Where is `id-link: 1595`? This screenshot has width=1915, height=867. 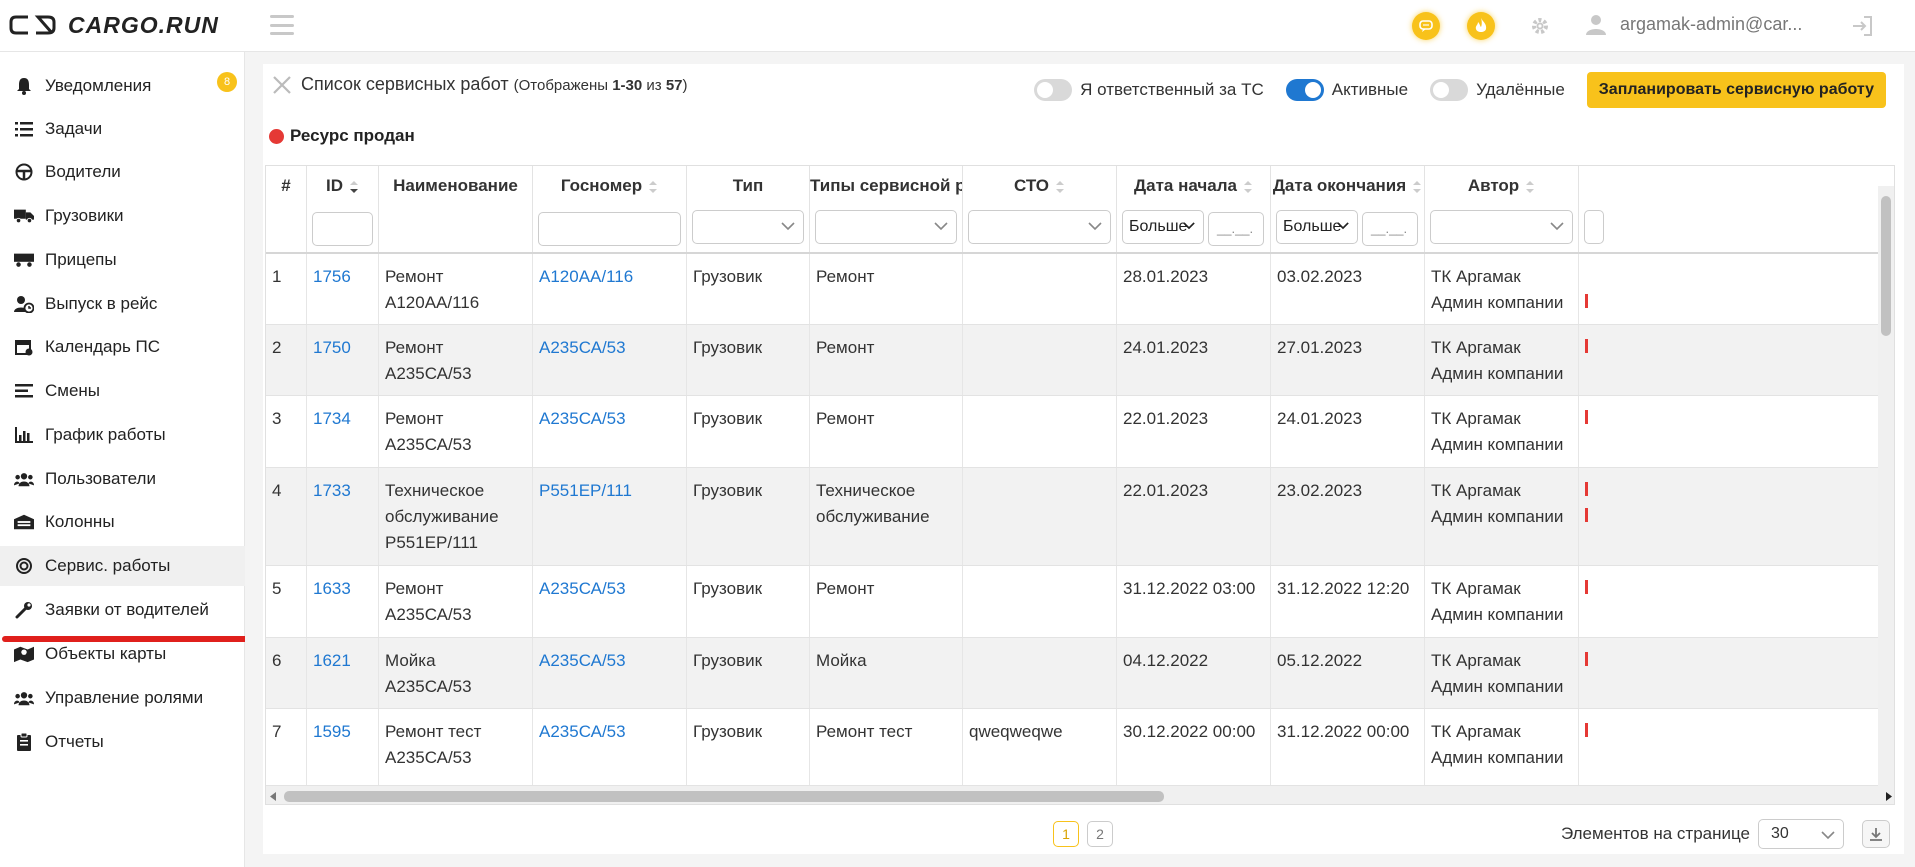 id-link: 1595 is located at coordinates (332, 731).